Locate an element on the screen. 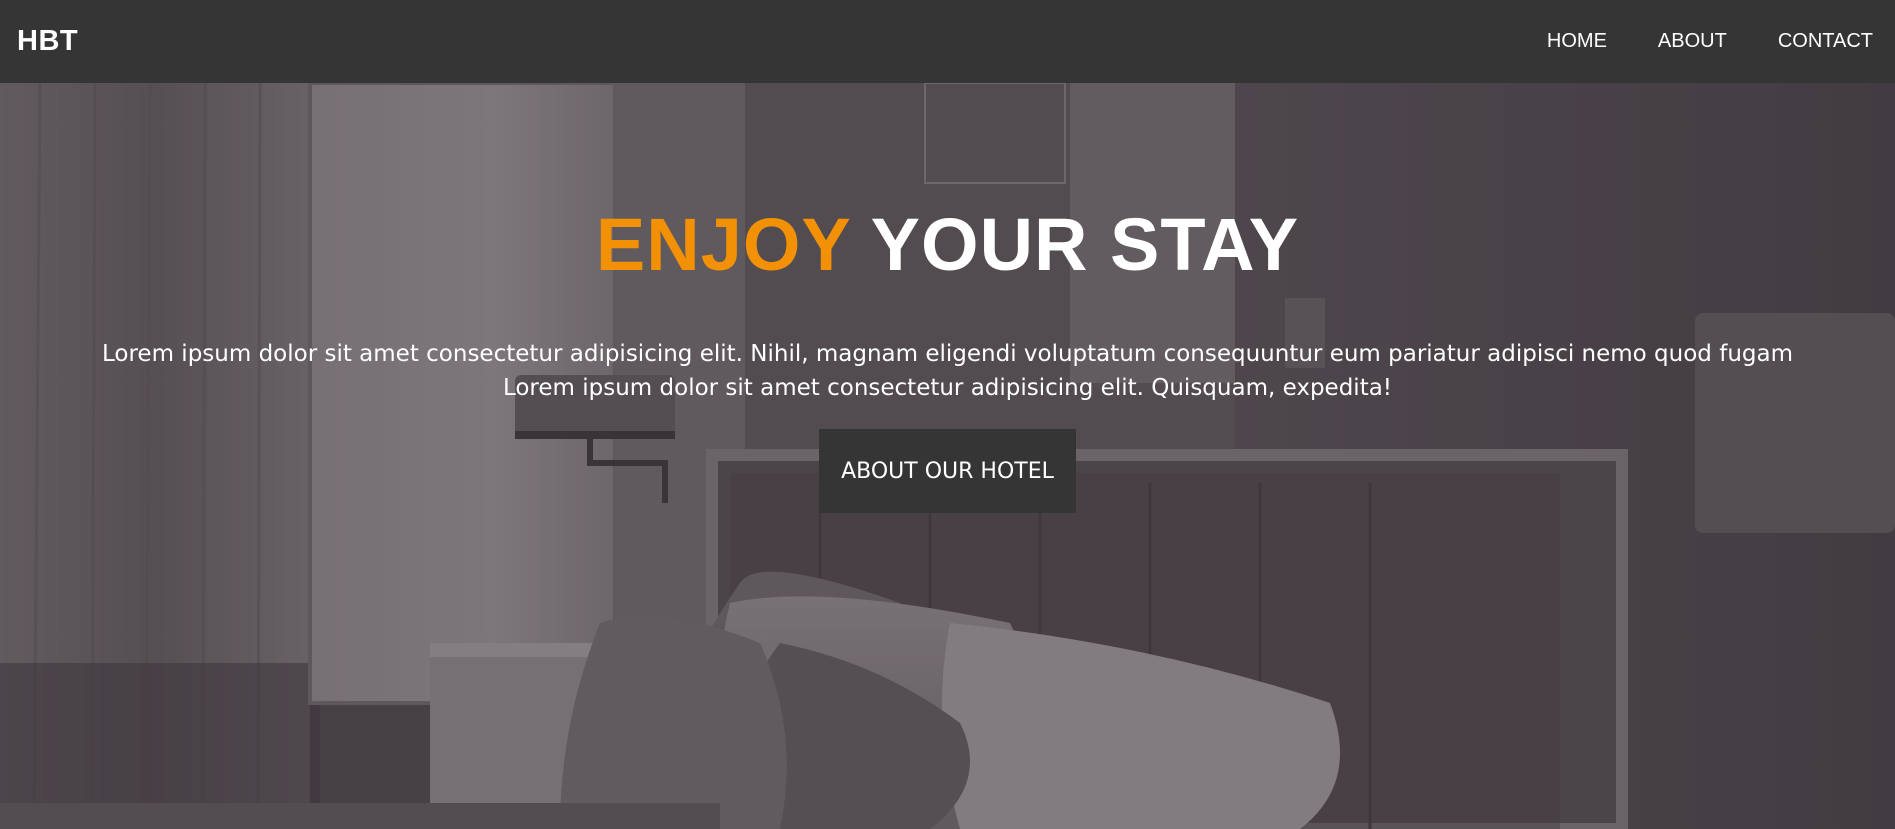  hero-heading: ENJOY YOUR STAY is located at coordinates (947, 245).